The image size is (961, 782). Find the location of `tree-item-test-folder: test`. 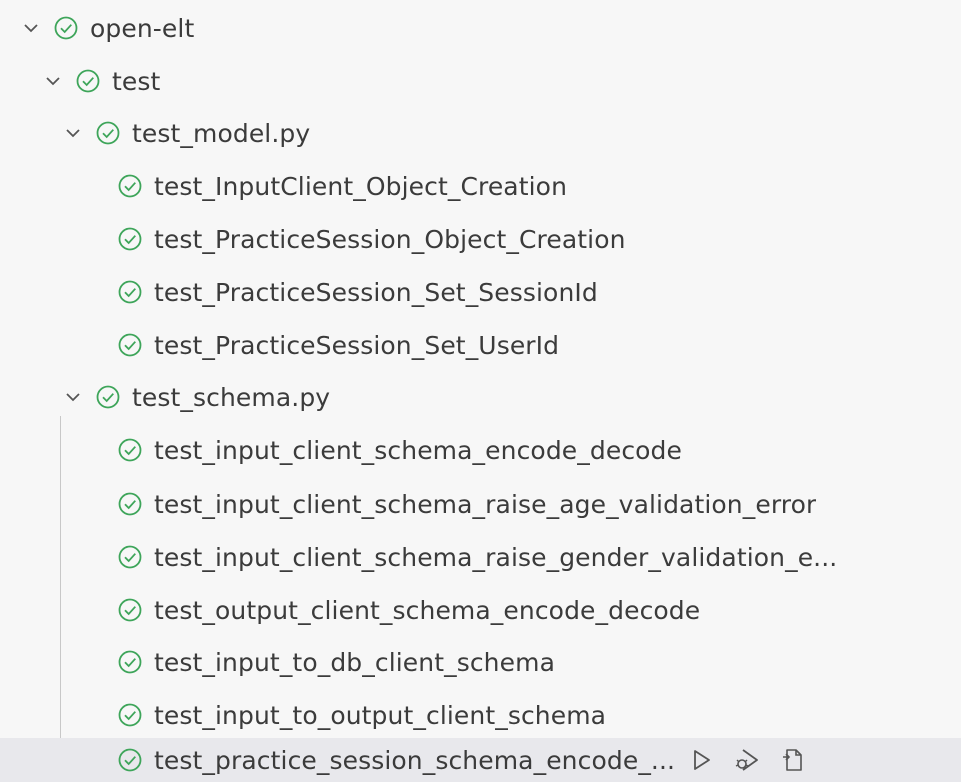

tree-item-test-folder: test is located at coordinates (480, 81).